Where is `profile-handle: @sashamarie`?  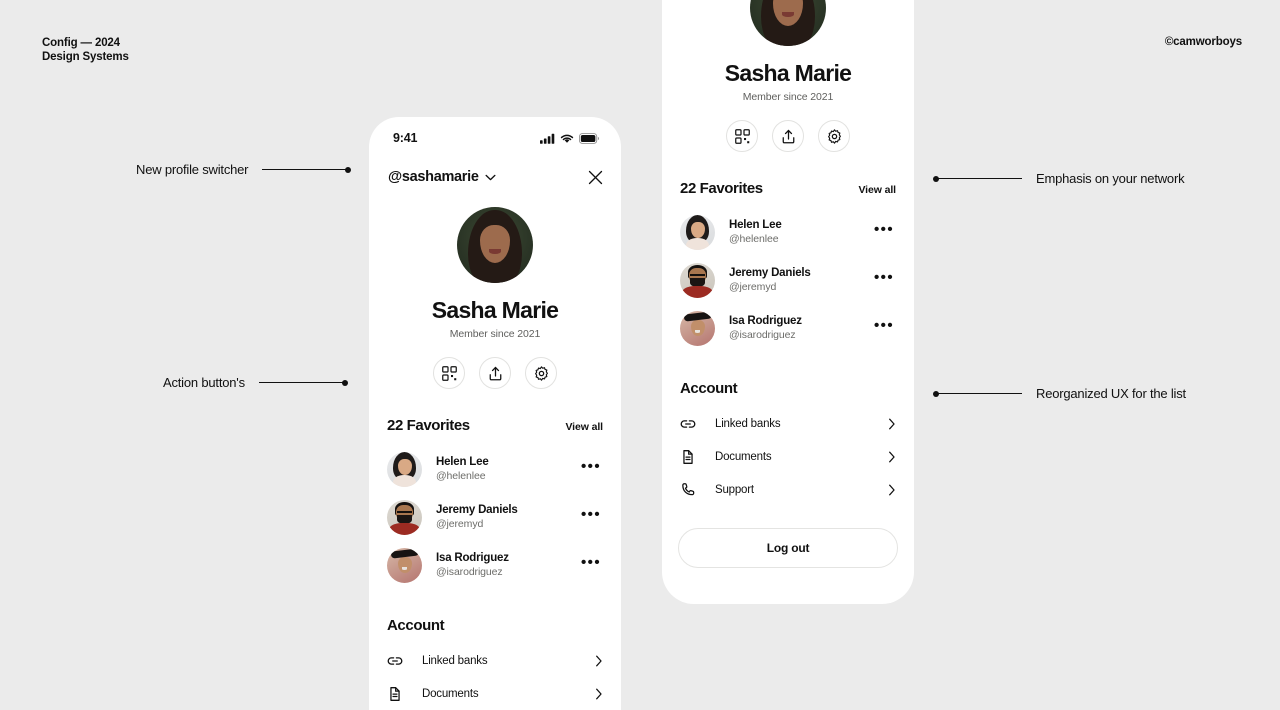
profile-handle: @sashamarie is located at coordinates (433, 177).